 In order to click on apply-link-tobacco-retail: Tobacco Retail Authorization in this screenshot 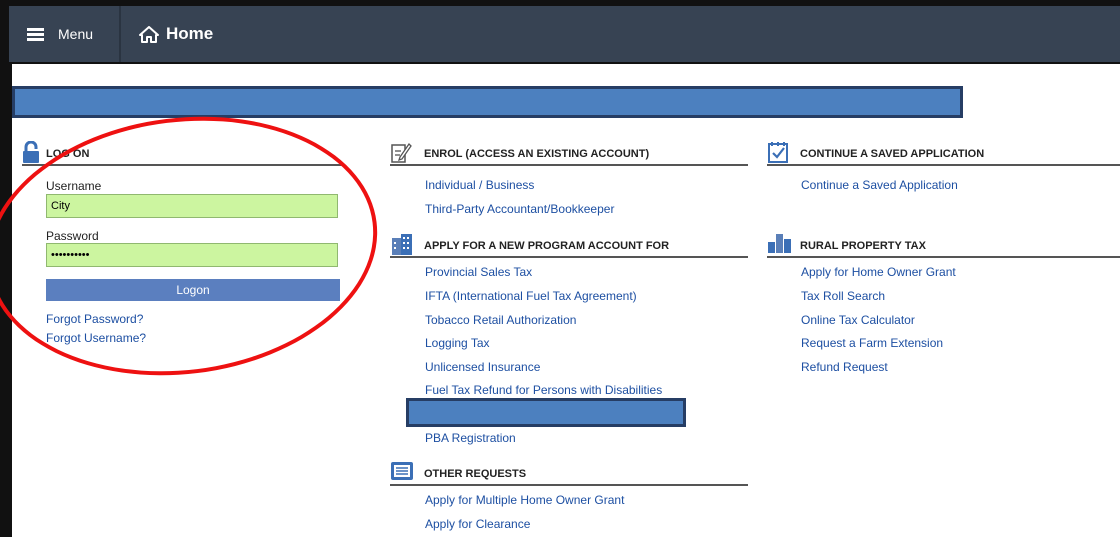, I will do `click(500, 320)`.